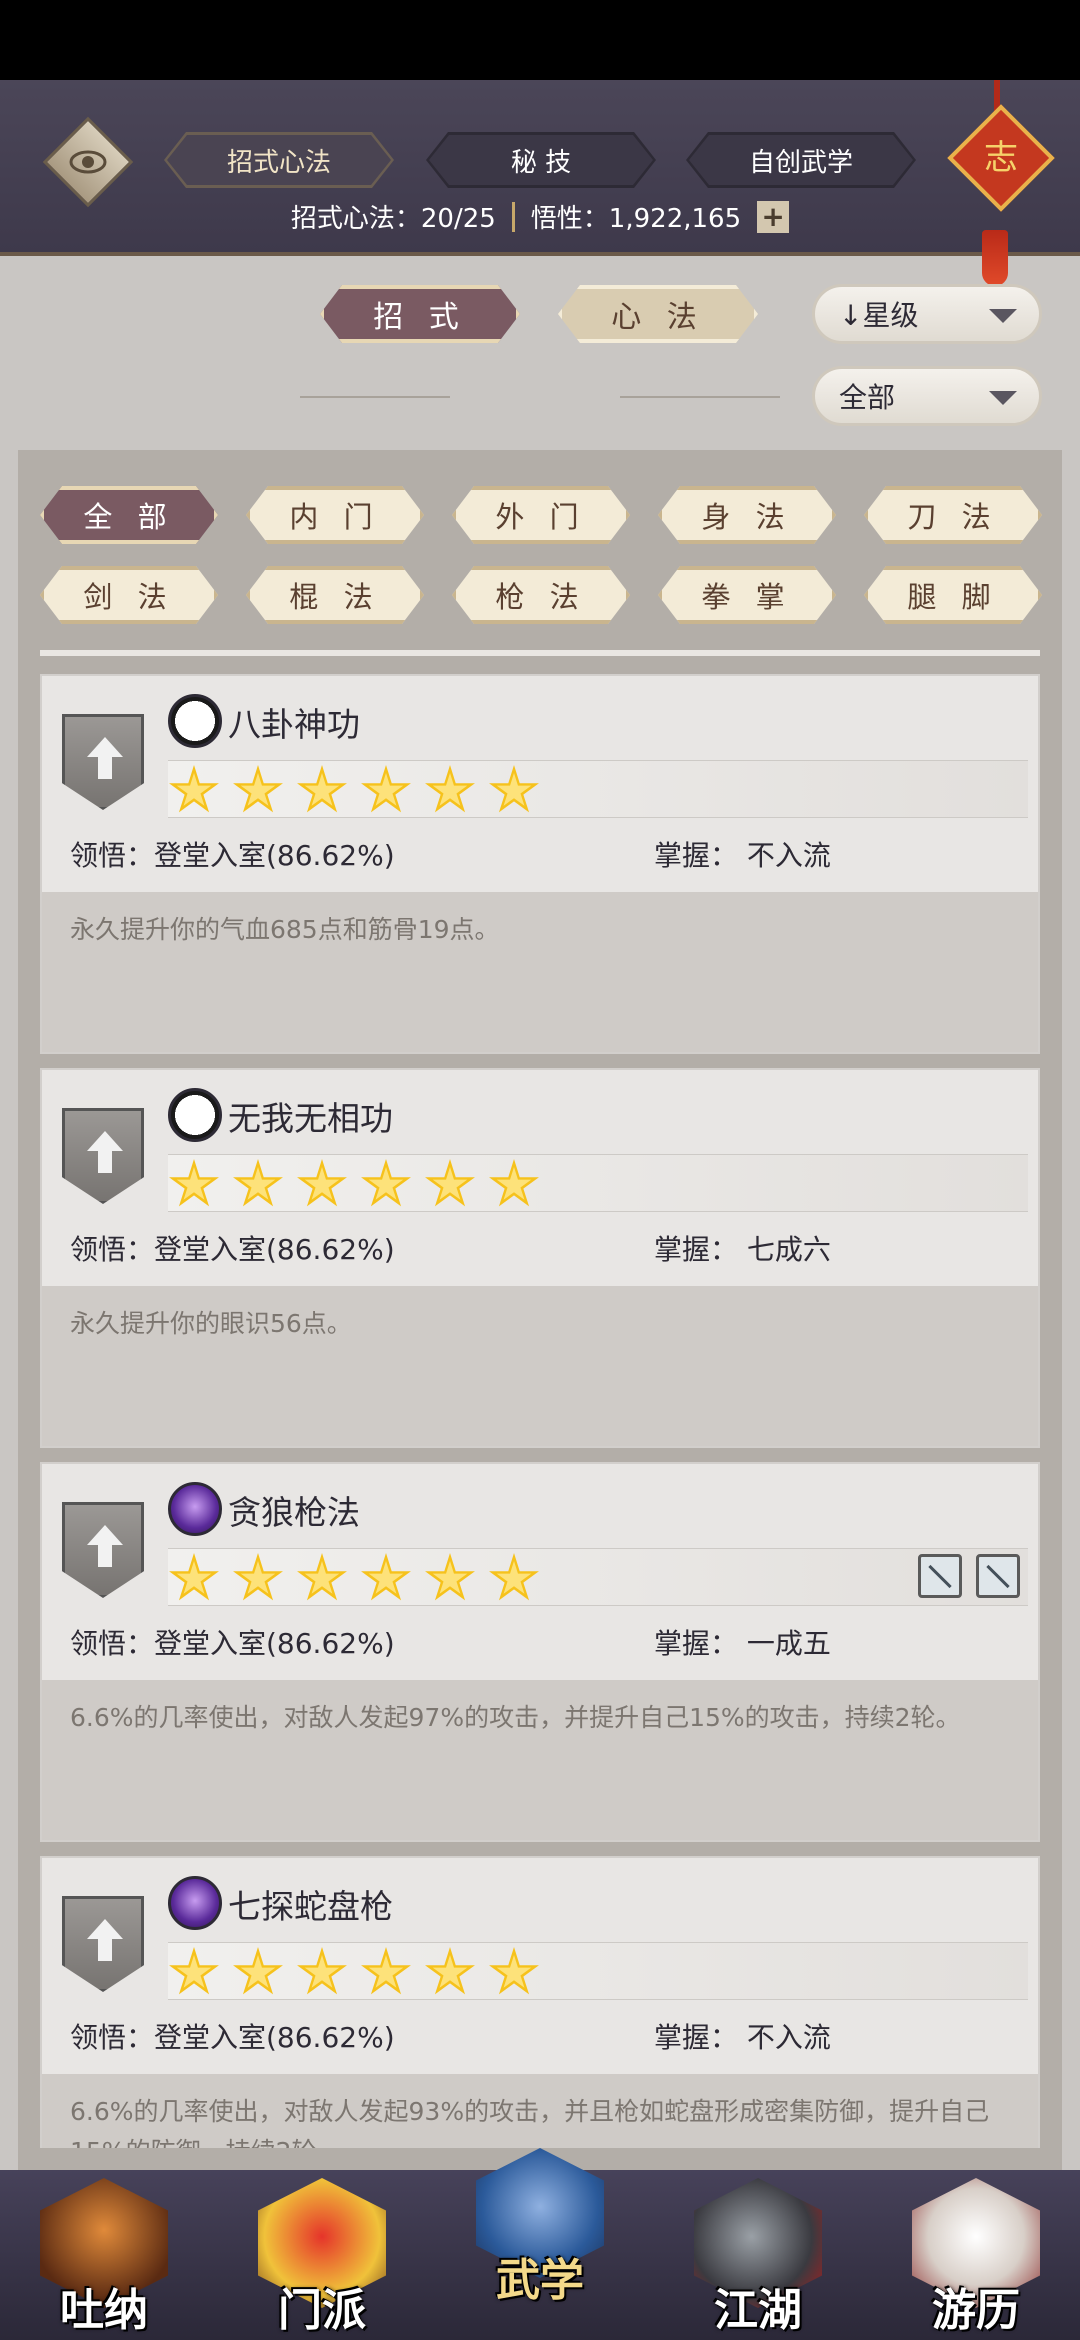 The height and width of the screenshot is (2340, 1080). I want to click on nav-jianghu: 江湖, so click(758, 2257).